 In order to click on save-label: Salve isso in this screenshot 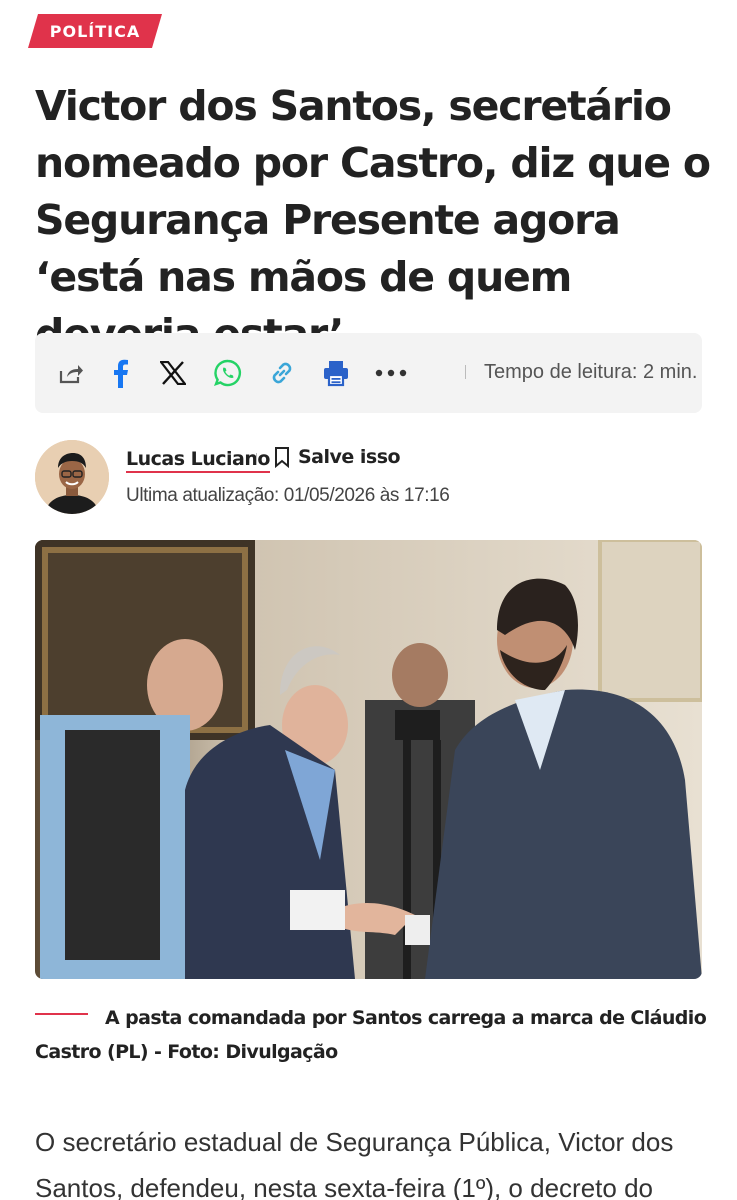, I will do `click(349, 457)`.